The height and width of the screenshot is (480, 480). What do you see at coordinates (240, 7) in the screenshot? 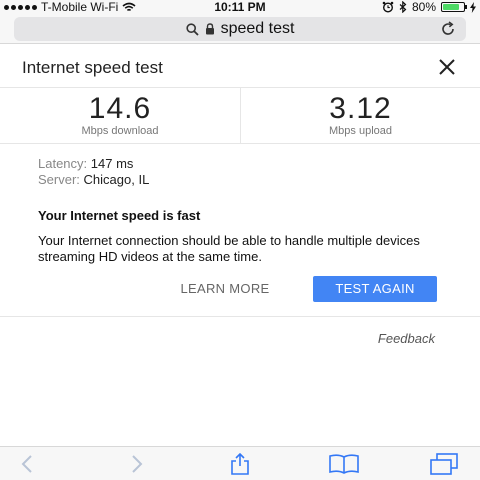
I see `status-bar: T-Mobile Wi-Fi 10:11 PM 80%` at bounding box center [240, 7].